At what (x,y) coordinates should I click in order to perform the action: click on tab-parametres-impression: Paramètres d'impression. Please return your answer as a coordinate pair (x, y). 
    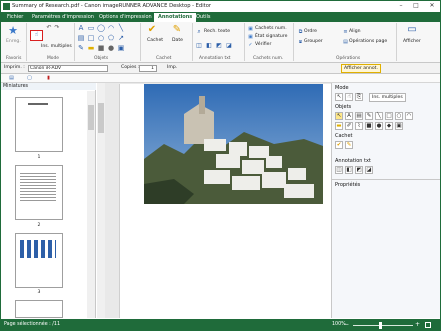
    Looking at the image, I should click on (63, 17).